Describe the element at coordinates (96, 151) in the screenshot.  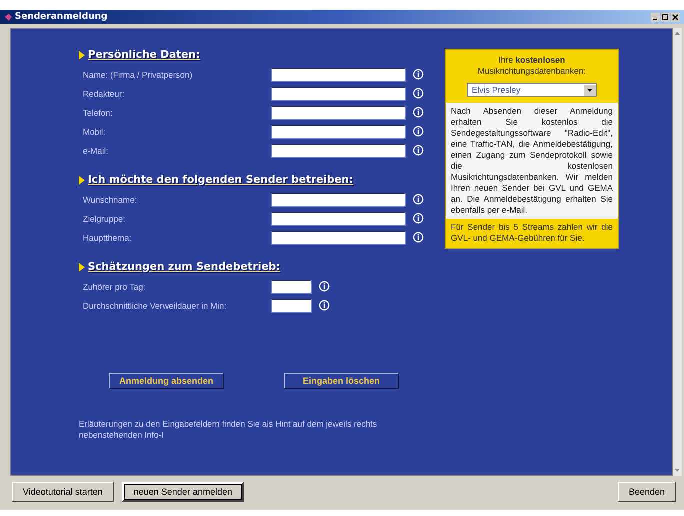
I see `field-label: e-Mail:` at that location.